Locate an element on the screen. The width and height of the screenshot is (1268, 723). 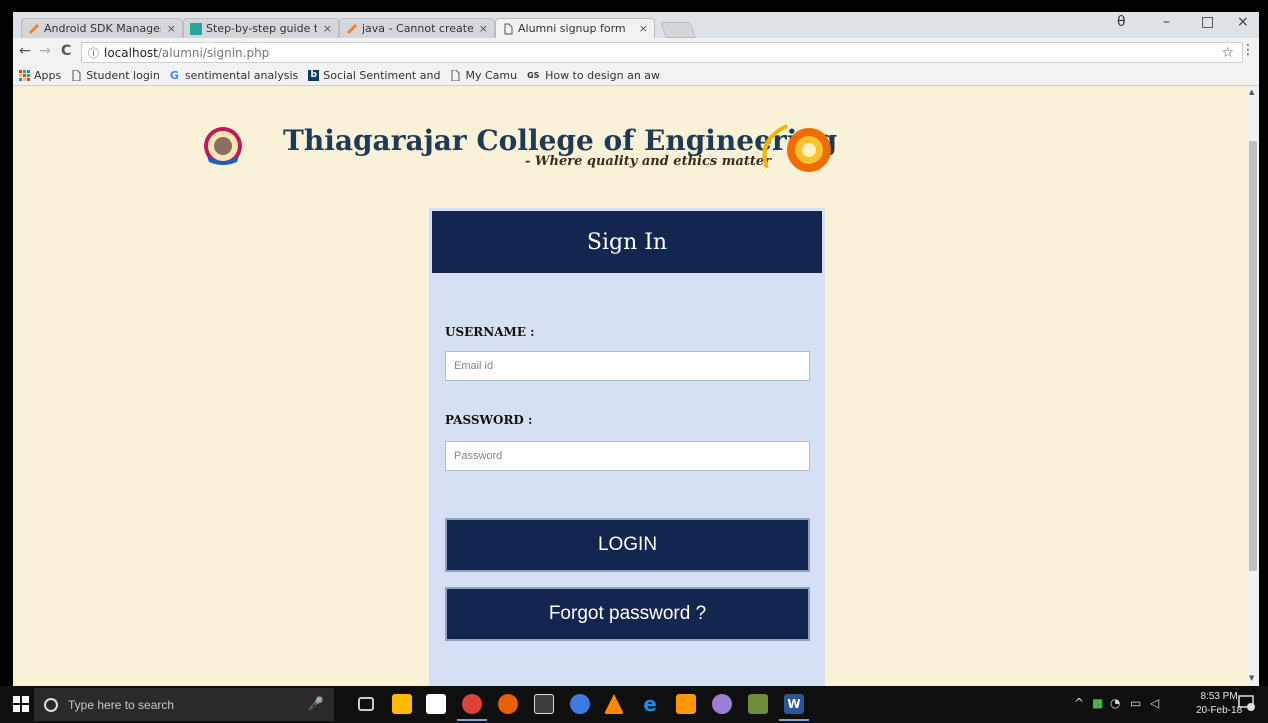
tray-app-icon: ■ is located at coordinates (1097, 703).